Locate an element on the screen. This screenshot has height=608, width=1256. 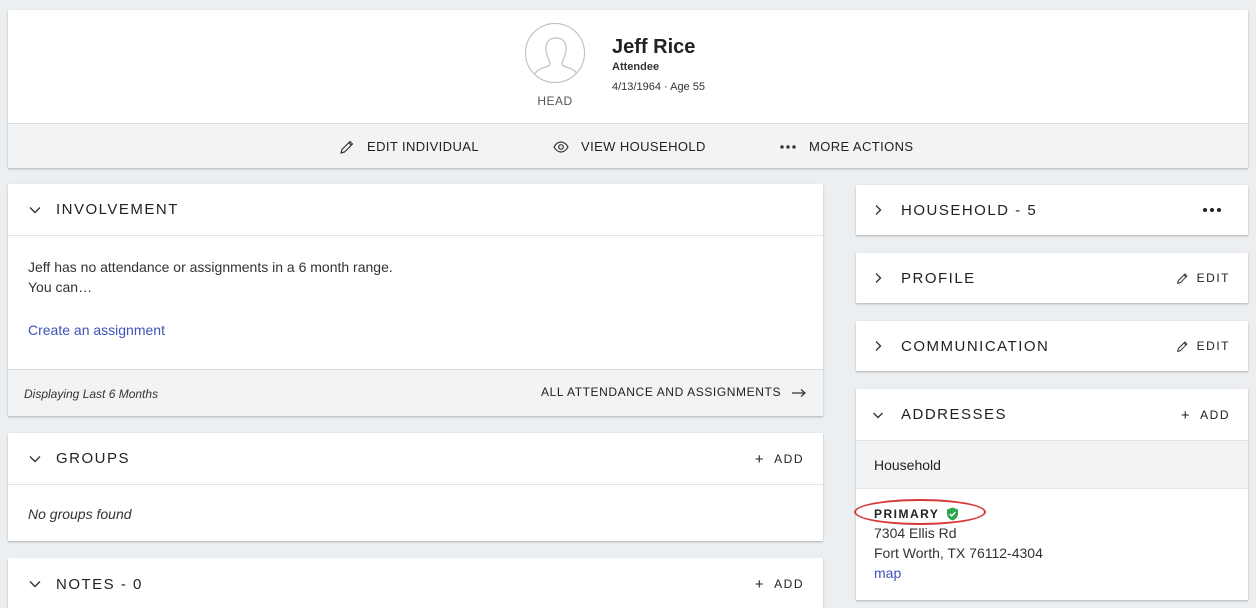
groups-title: GROUPS is located at coordinates (93, 458).